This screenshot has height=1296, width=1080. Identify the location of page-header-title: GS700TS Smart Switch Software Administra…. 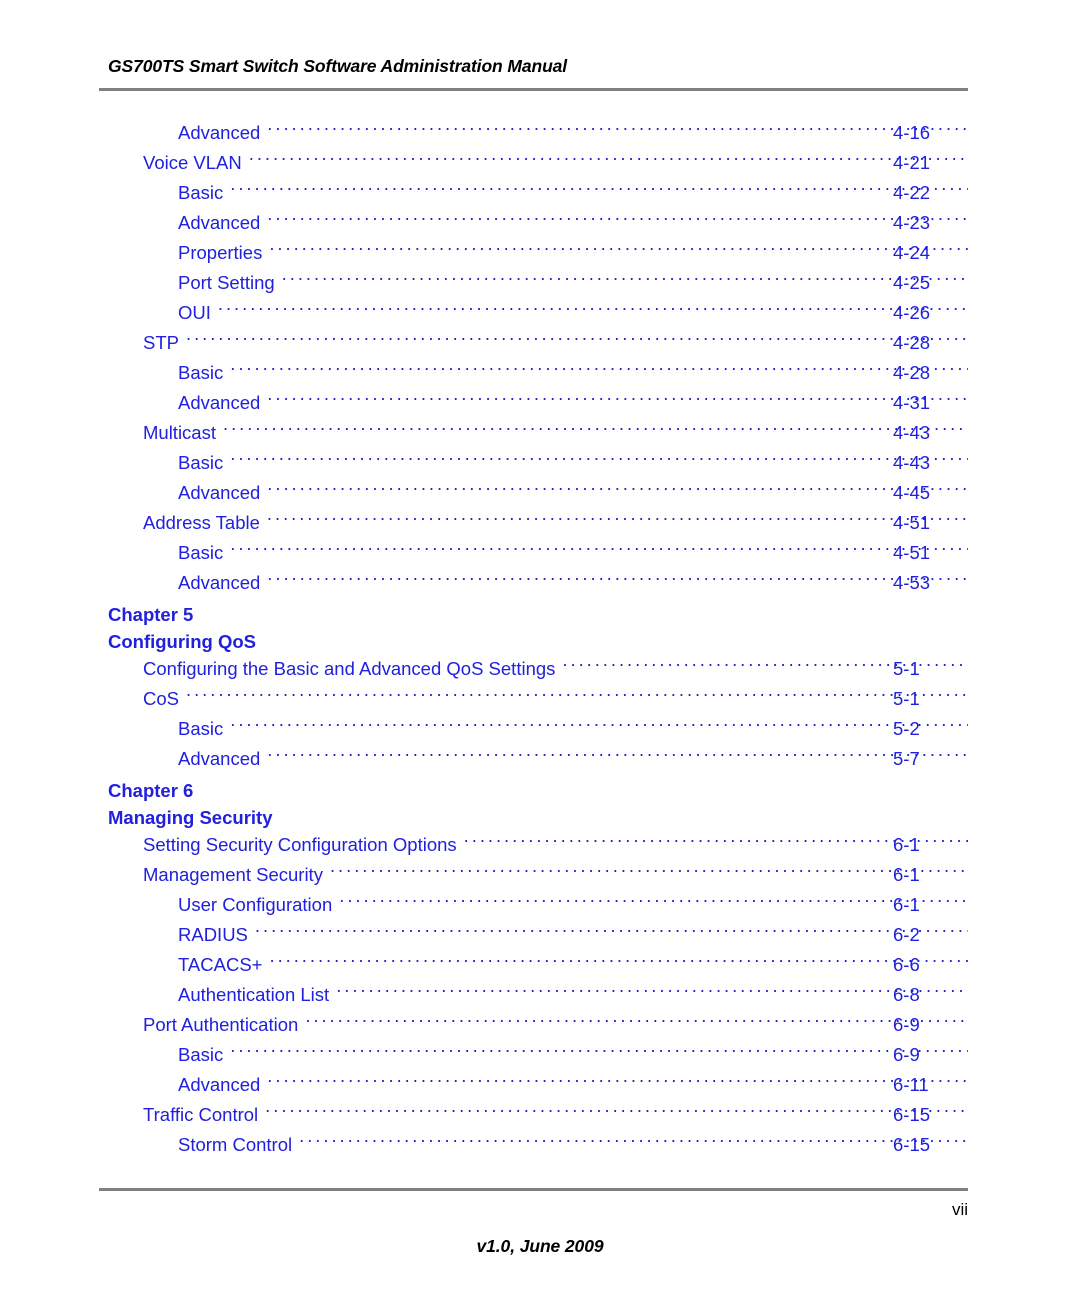
(338, 66).